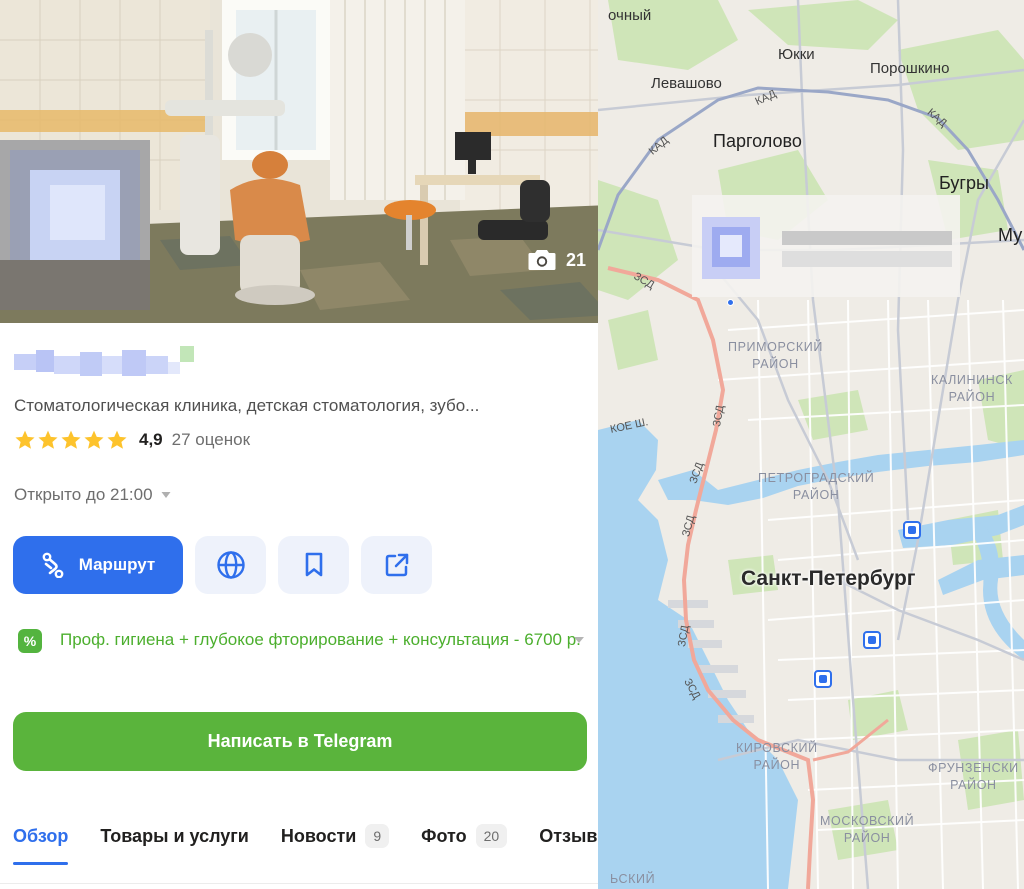 The width and height of the screenshot is (1024, 889). I want to click on bookmark-icon, so click(313, 564).